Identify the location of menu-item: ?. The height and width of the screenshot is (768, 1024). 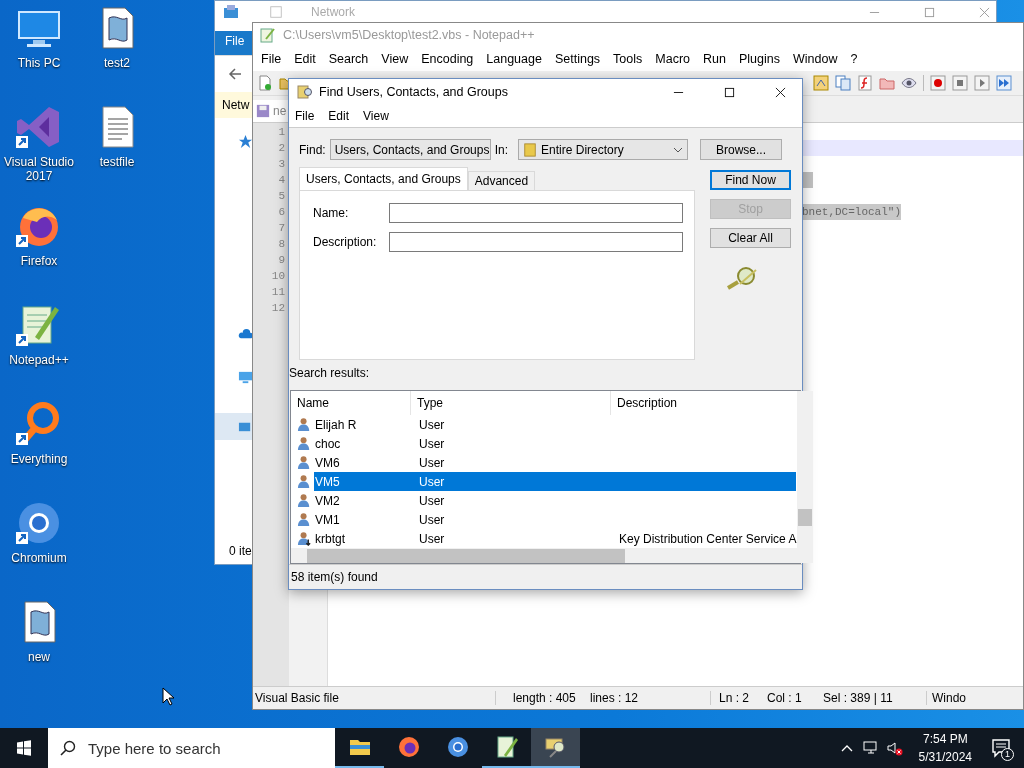
(854, 59).